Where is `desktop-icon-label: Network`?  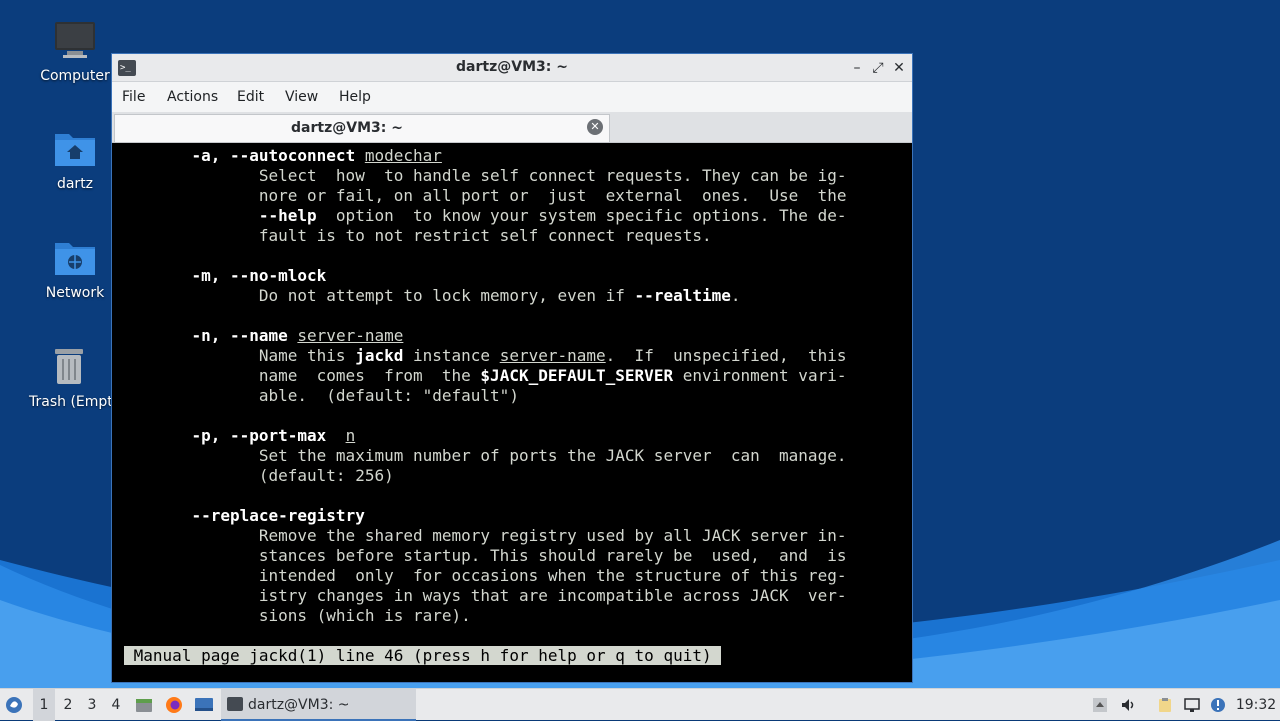 desktop-icon-label: Network is located at coordinates (75, 293).